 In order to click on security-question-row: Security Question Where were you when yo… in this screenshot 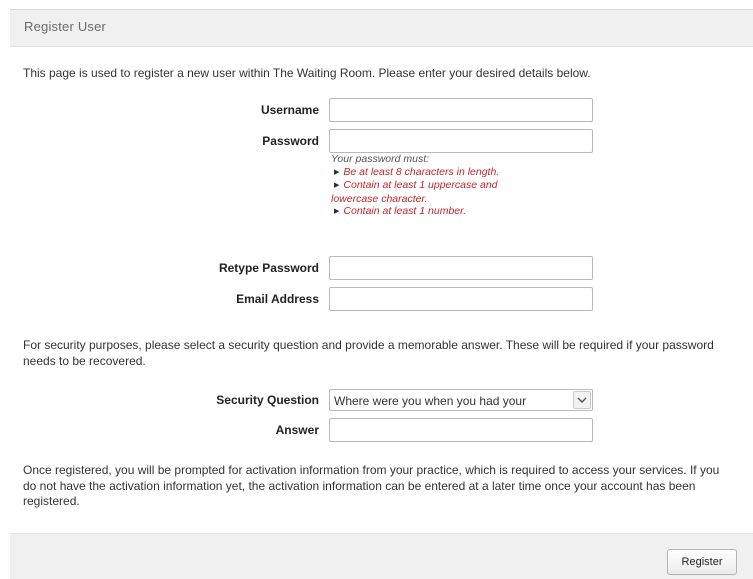, I will do `click(376, 402)`.